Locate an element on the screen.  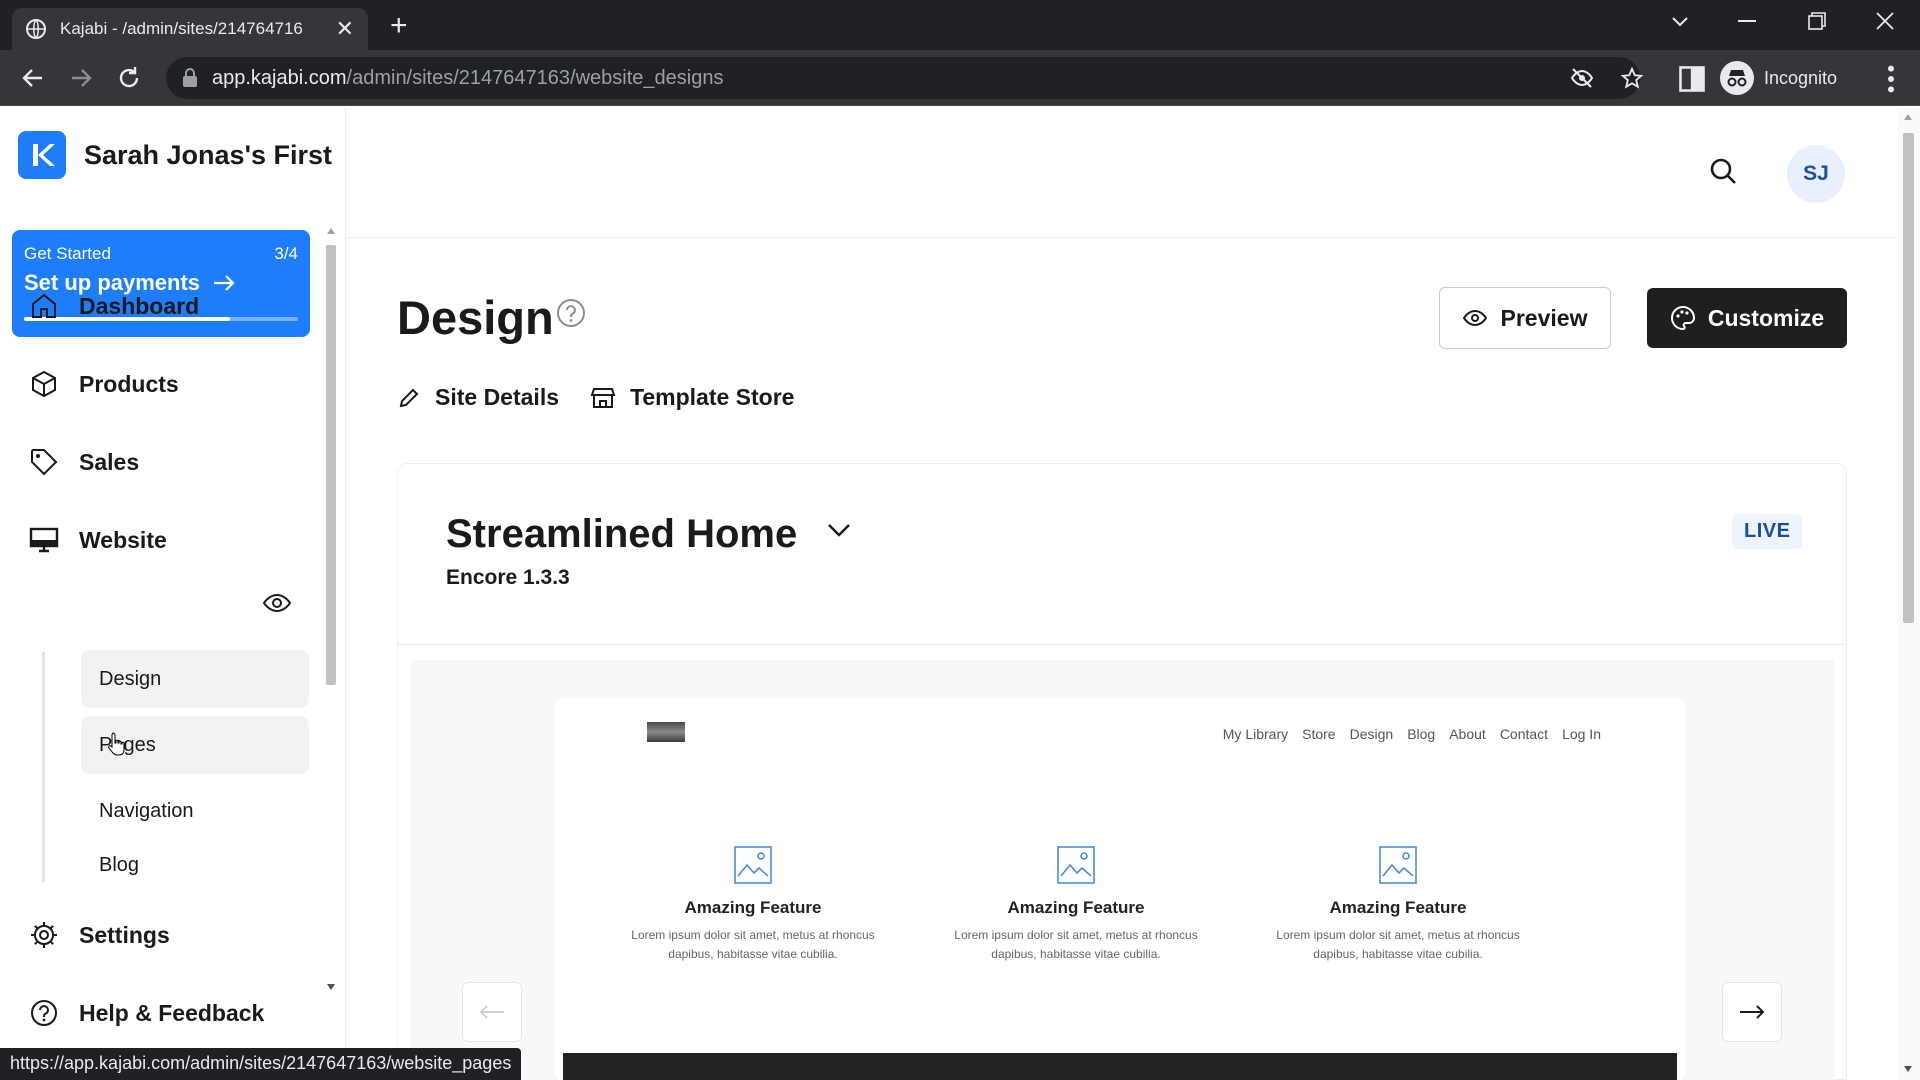
lock-icon is located at coordinates (190, 77).